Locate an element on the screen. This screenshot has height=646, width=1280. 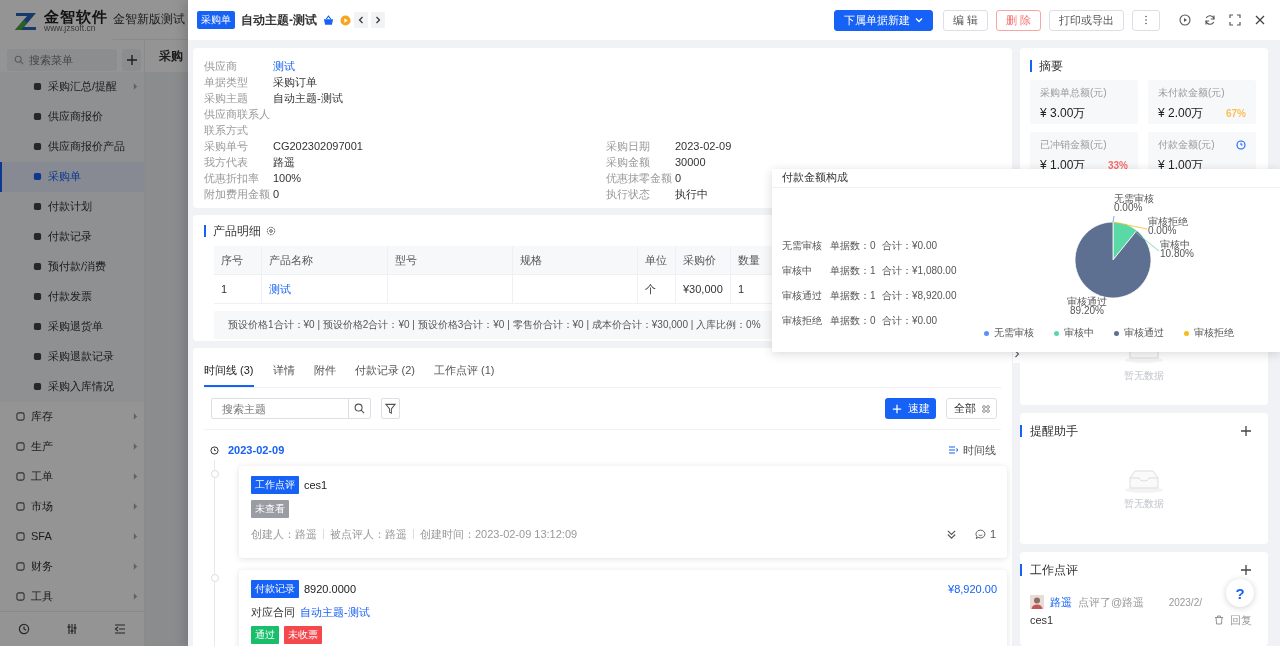
legend-label: 审核通过 is located at coordinates (1144, 333).